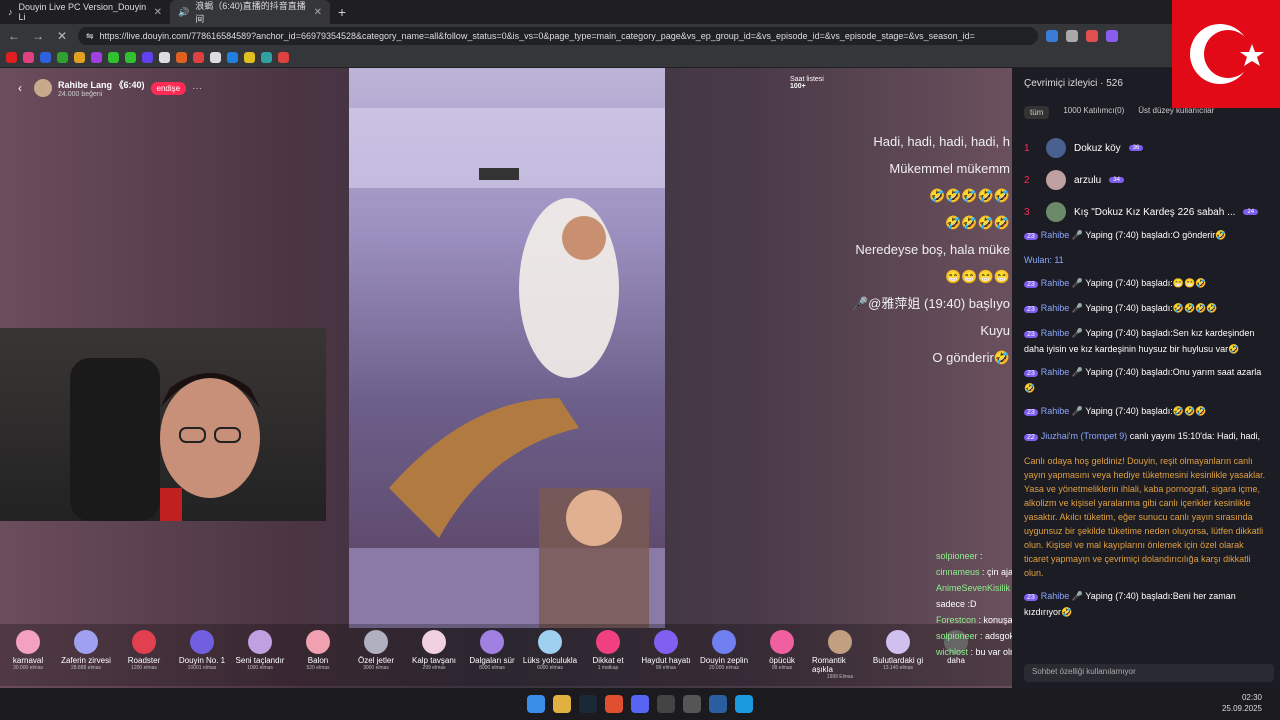 The image size is (1280, 720). What do you see at coordinates (1084, 436) in the screenshot?
I see `chat-username: Jiuzhai'm (Trompet 9)` at bounding box center [1084, 436].